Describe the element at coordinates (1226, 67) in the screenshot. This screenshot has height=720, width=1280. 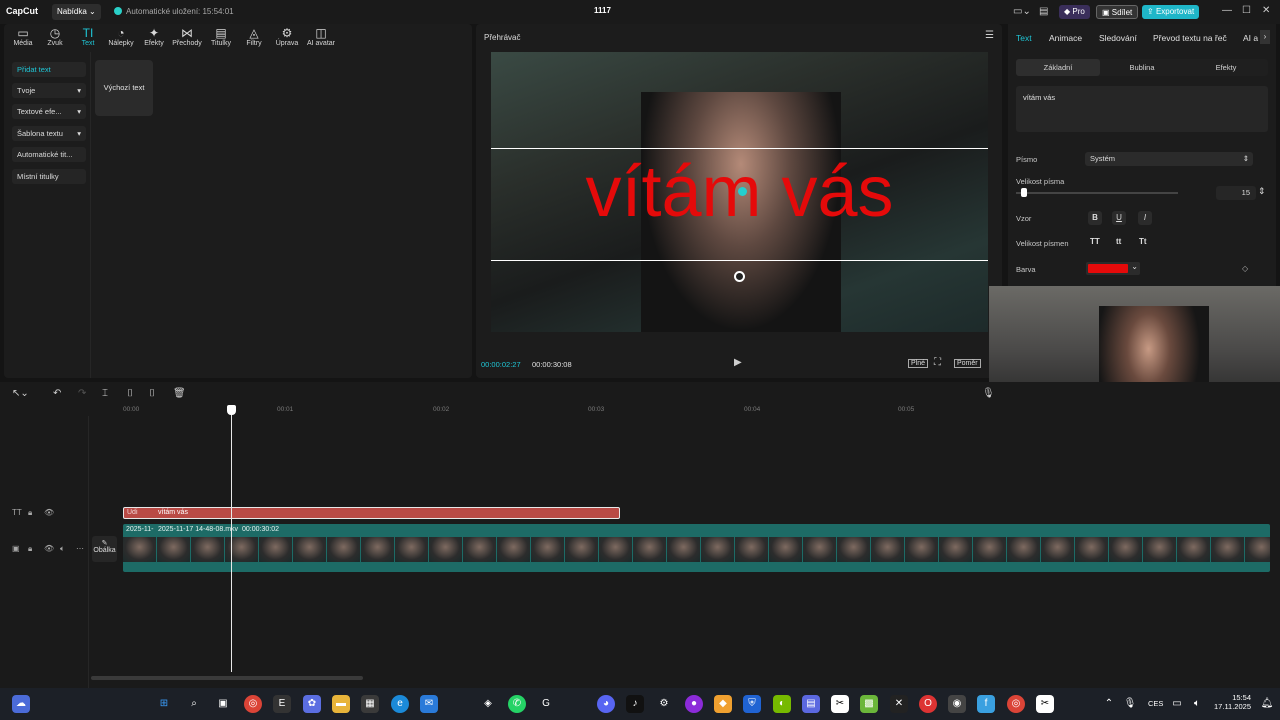
I see `subtab-effects: Efekty` at that location.